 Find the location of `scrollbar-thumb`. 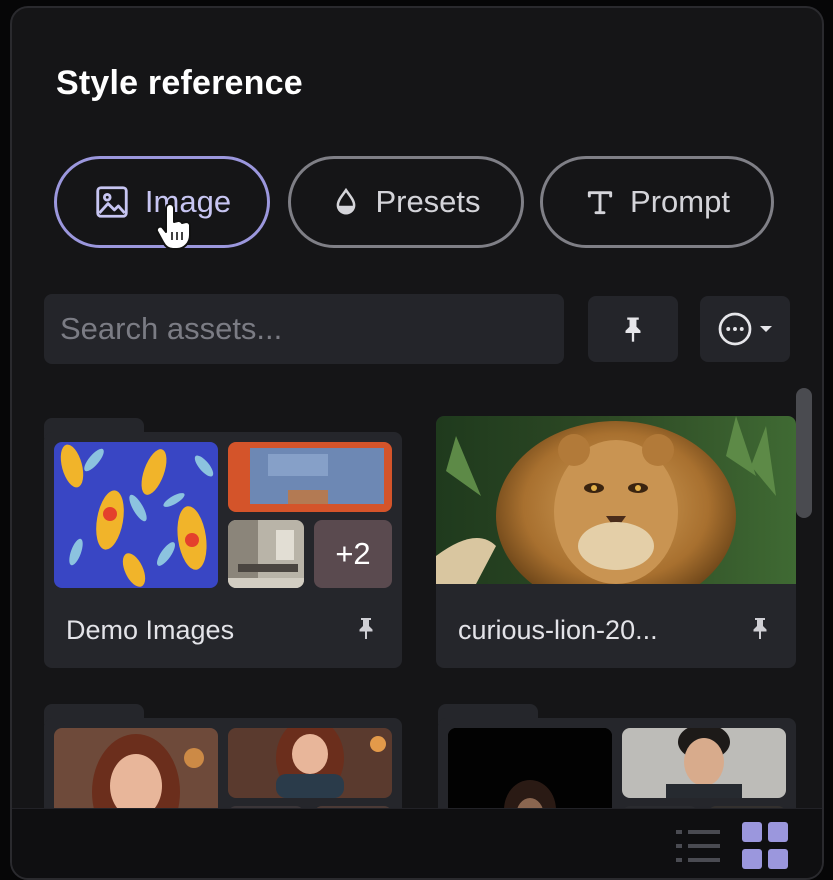

scrollbar-thumb is located at coordinates (804, 453).